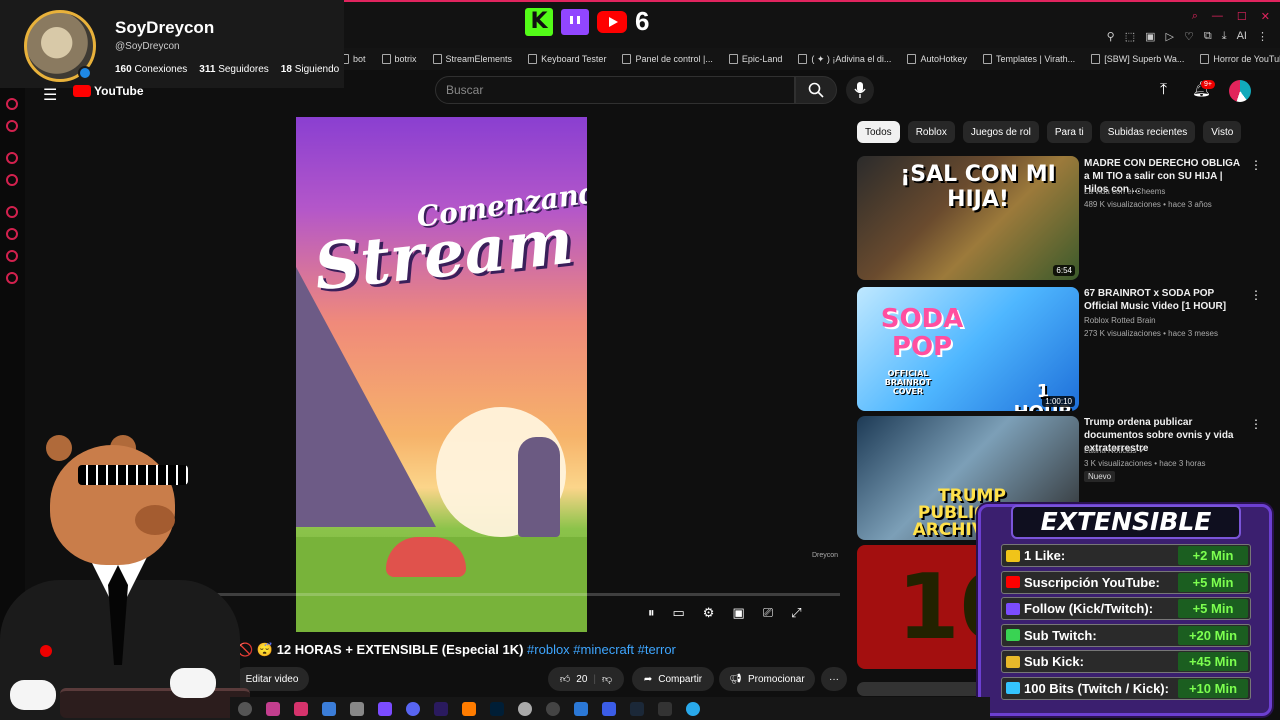 The image size is (1280, 720). I want to click on miniplayer-icon: ▣, so click(738, 613).